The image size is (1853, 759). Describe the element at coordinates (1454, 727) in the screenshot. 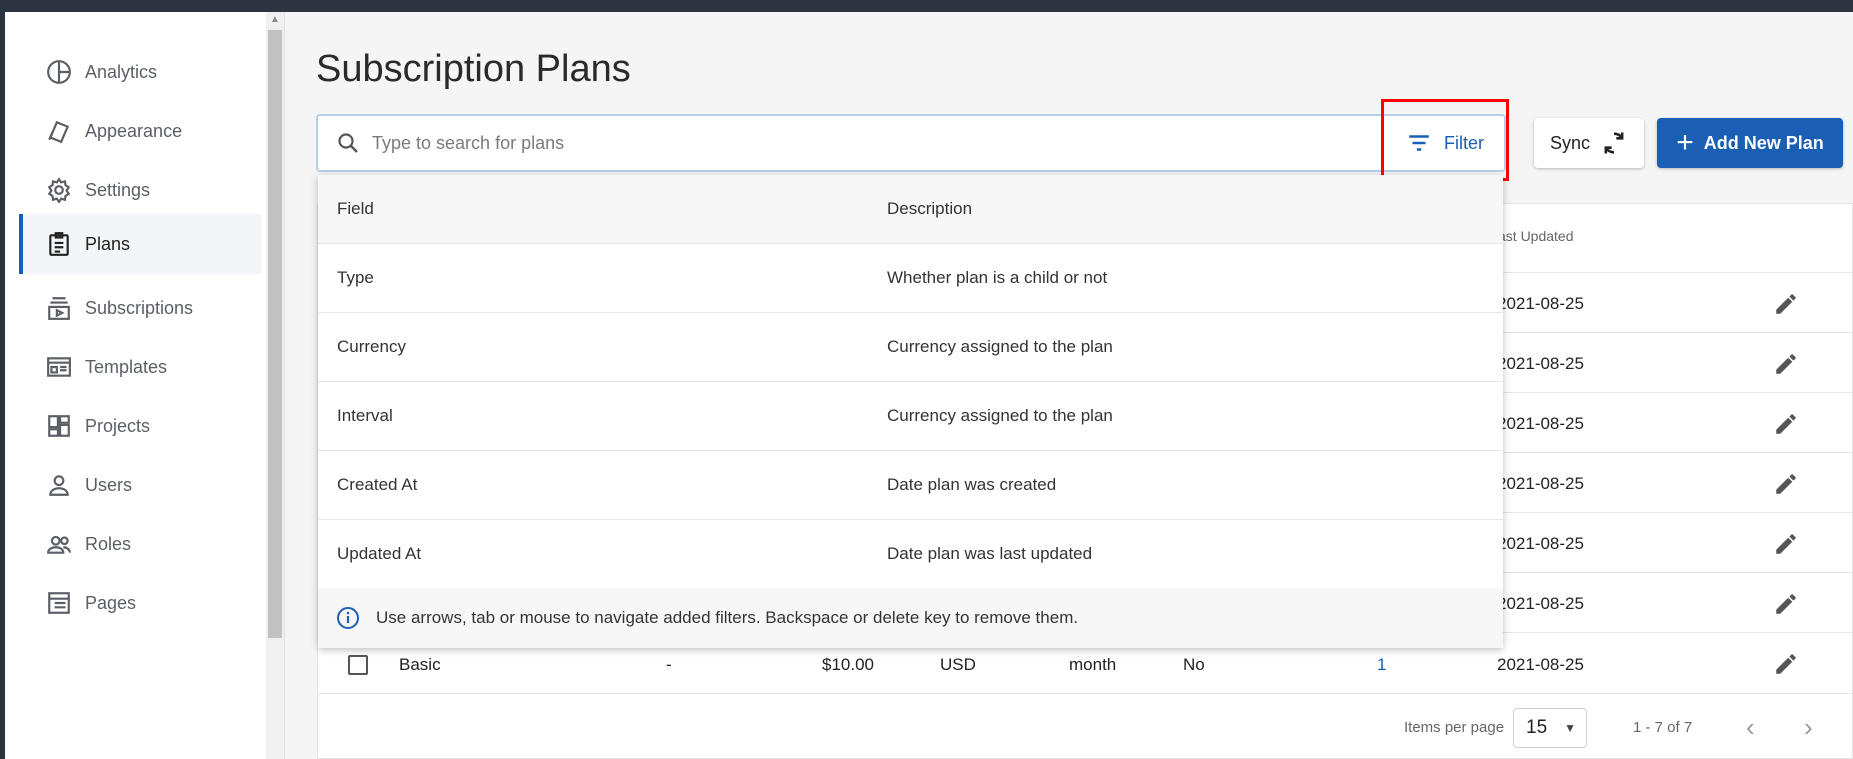

I see `items-per-page-label: Items per page` at that location.